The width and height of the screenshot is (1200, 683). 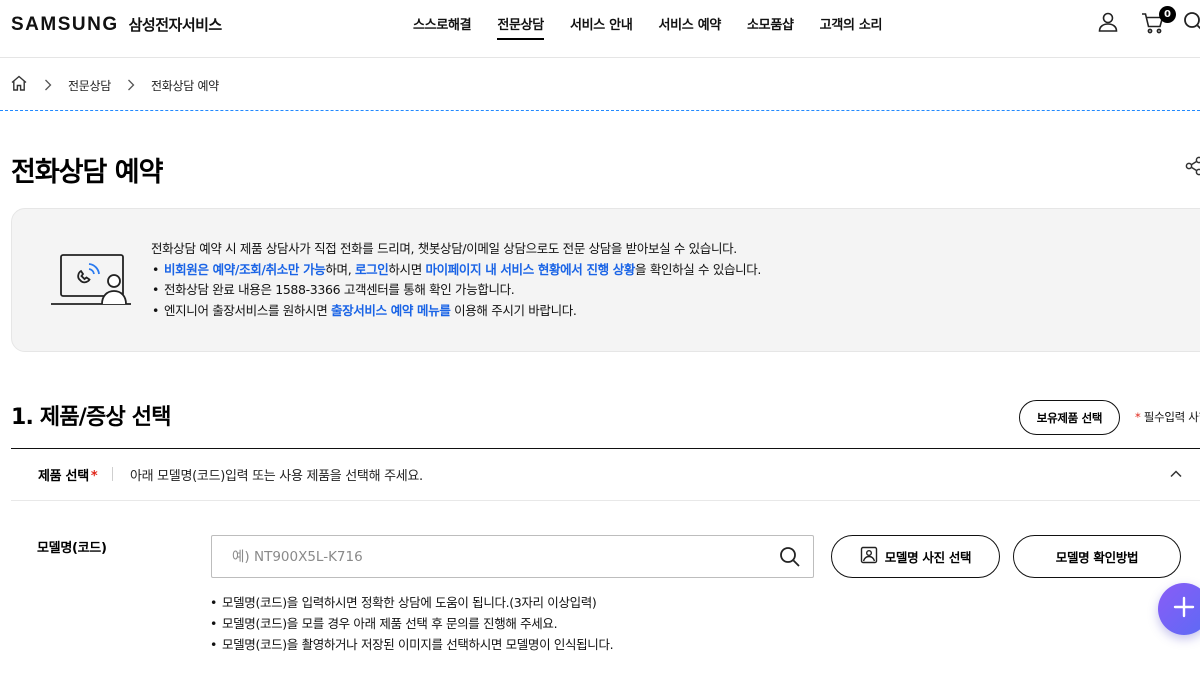 I want to click on required-star: *, so click(x=94, y=476).